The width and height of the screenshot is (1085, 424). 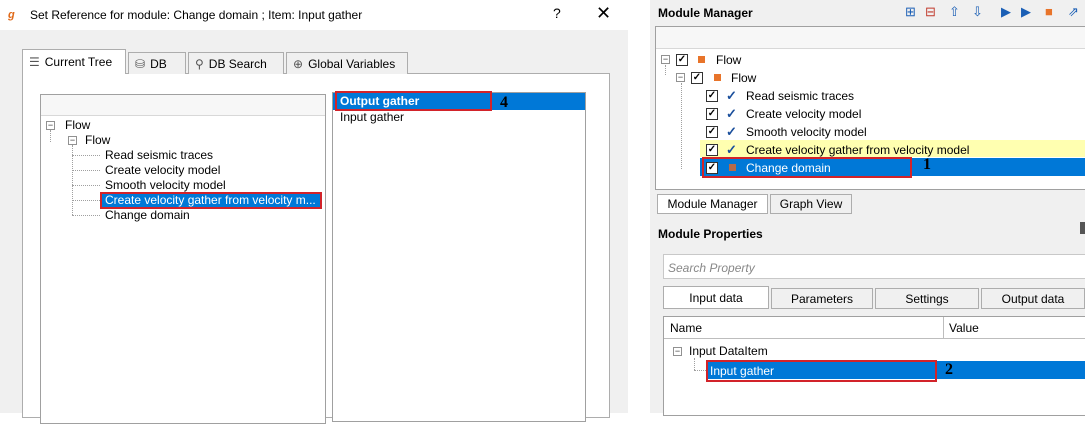 I want to click on pin-icon, so click(x=1082, y=228).